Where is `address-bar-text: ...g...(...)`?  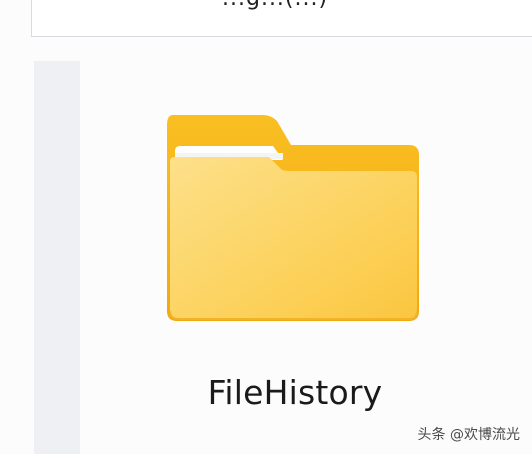
address-bar-text: ...g...(...) is located at coordinates (275, 5).